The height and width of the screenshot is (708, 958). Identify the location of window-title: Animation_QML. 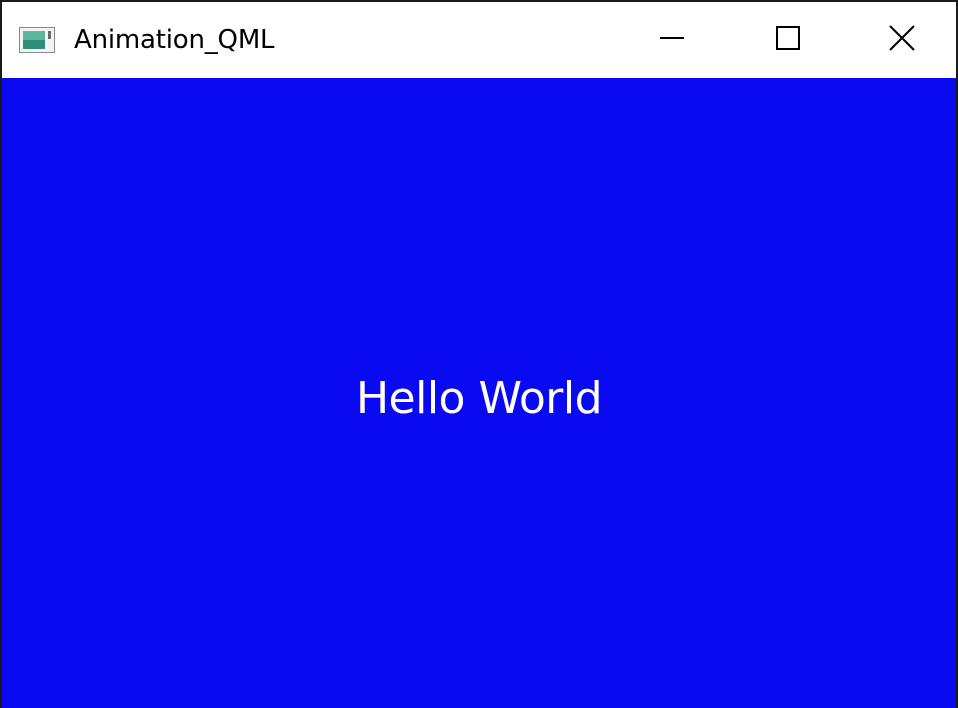
(174, 40).